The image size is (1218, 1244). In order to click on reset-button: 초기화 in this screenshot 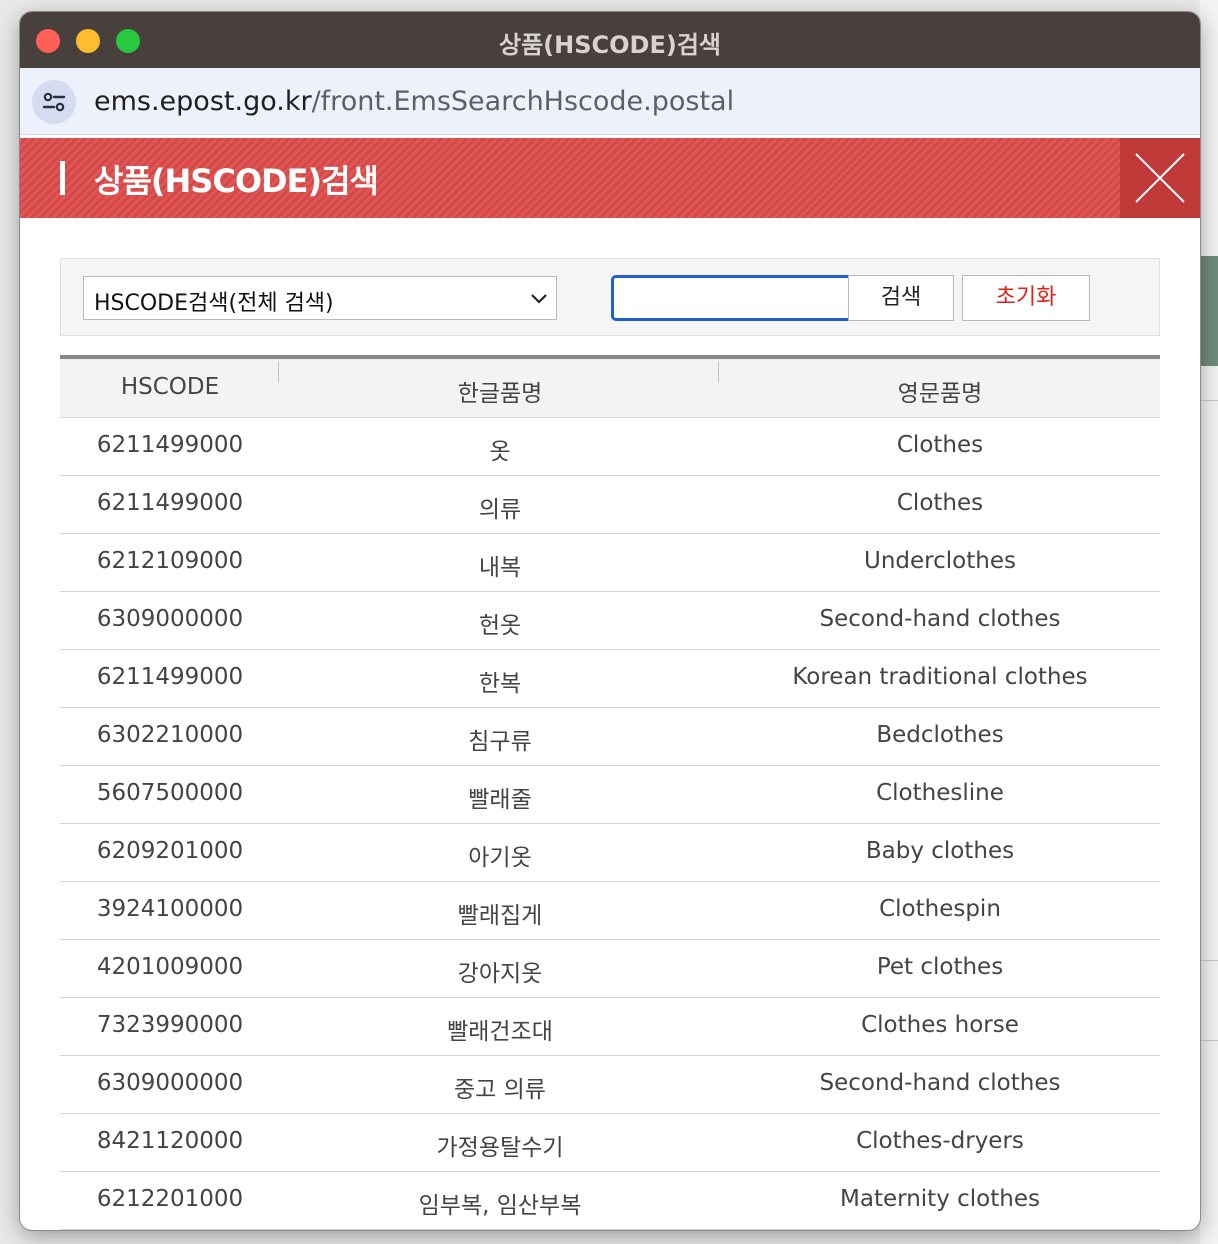, I will do `click(1026, 298)`.